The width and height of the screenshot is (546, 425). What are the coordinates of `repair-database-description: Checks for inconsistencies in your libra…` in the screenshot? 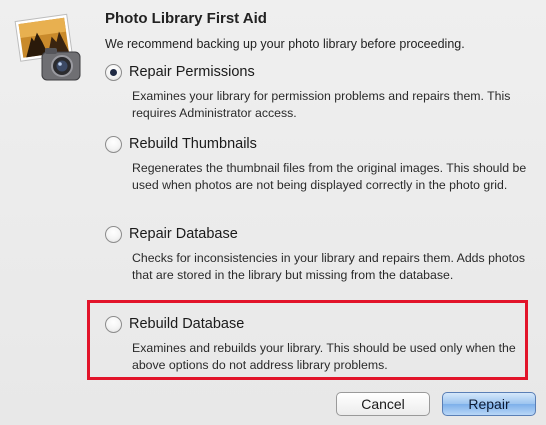 It's located at (329, 266).